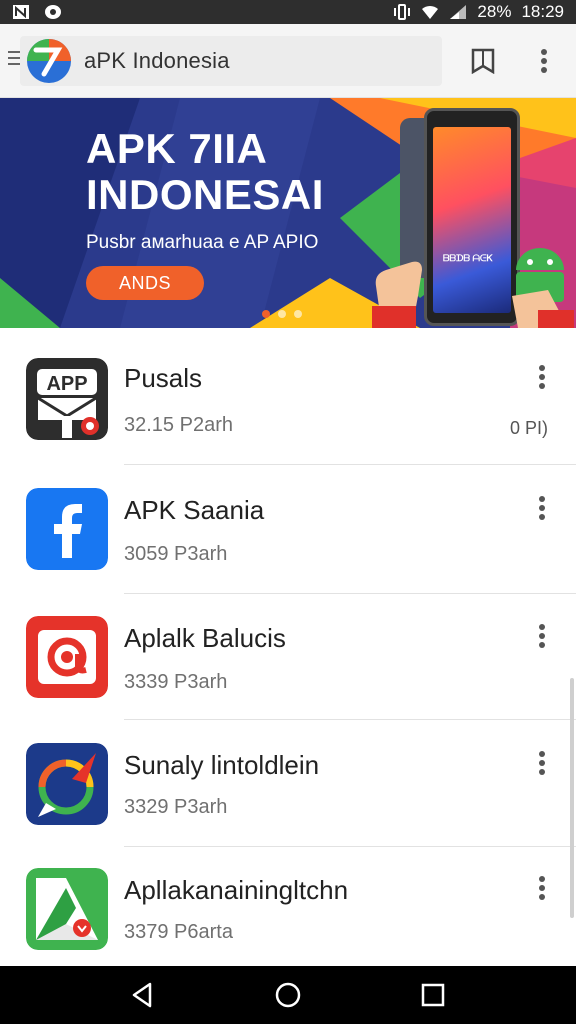 This screenshot has height=1024, width=576. Describe the element at coordinates (528, 428) in the screenshot. I see `app-size: 0 PI)` at that location.